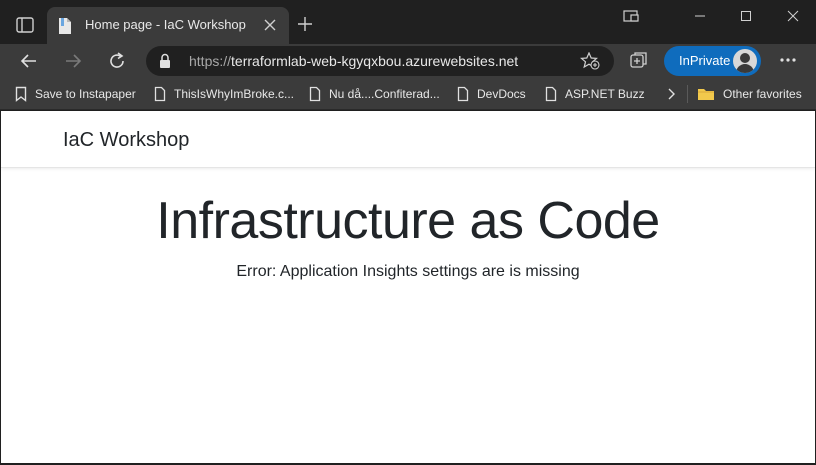  Describe the element at coordinates (165, 61) in the screenshot. I see `lock-icon` at that location.